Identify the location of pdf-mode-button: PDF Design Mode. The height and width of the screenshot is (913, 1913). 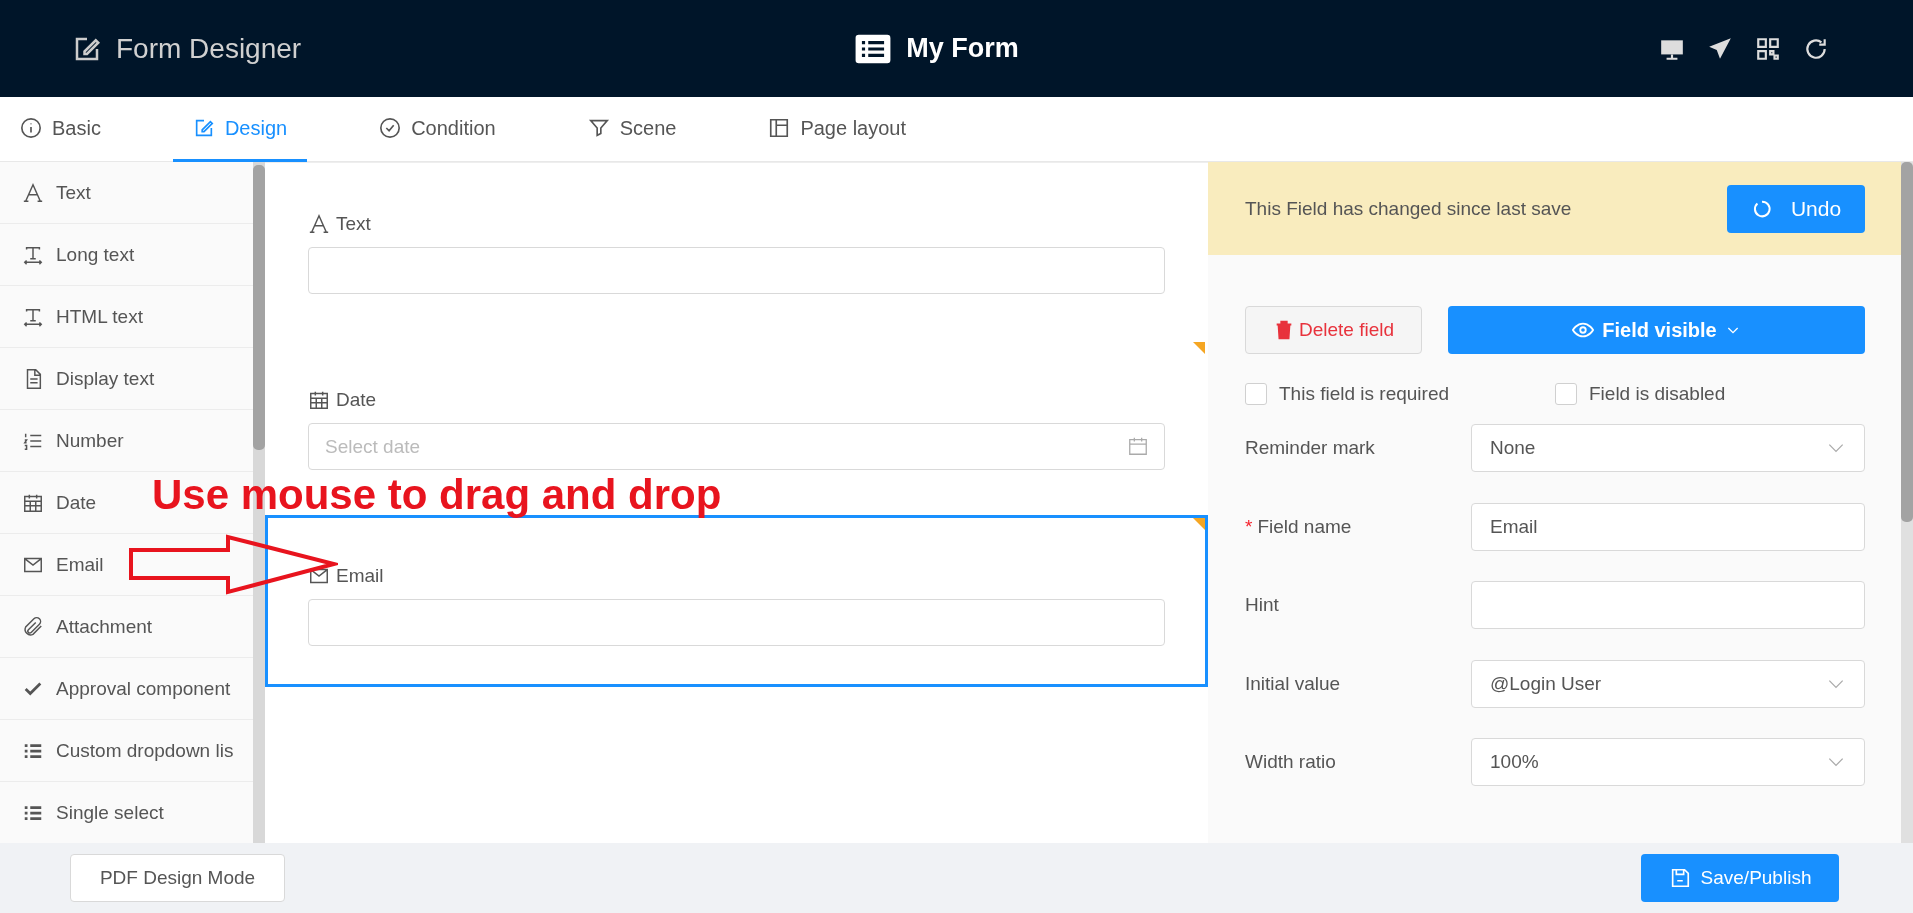
(177, 878).